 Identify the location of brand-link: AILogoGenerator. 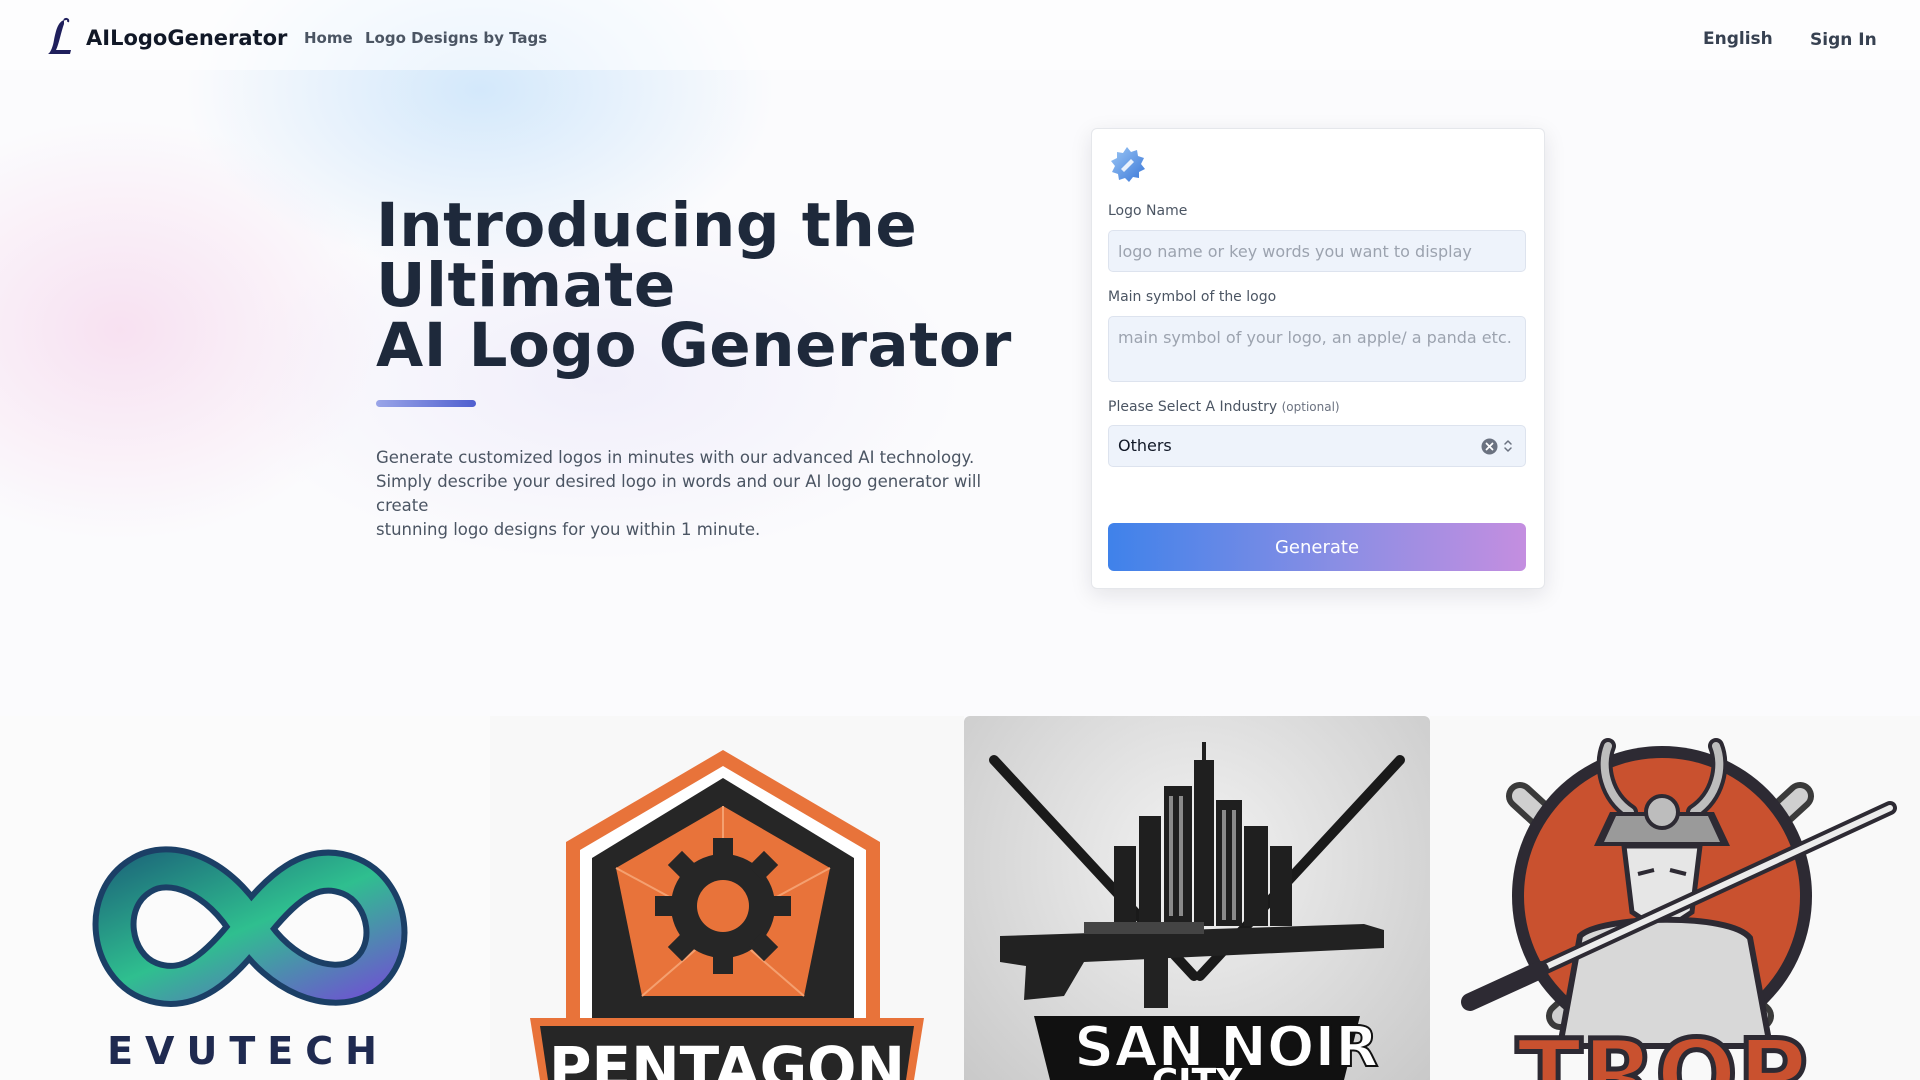
(165, 38).